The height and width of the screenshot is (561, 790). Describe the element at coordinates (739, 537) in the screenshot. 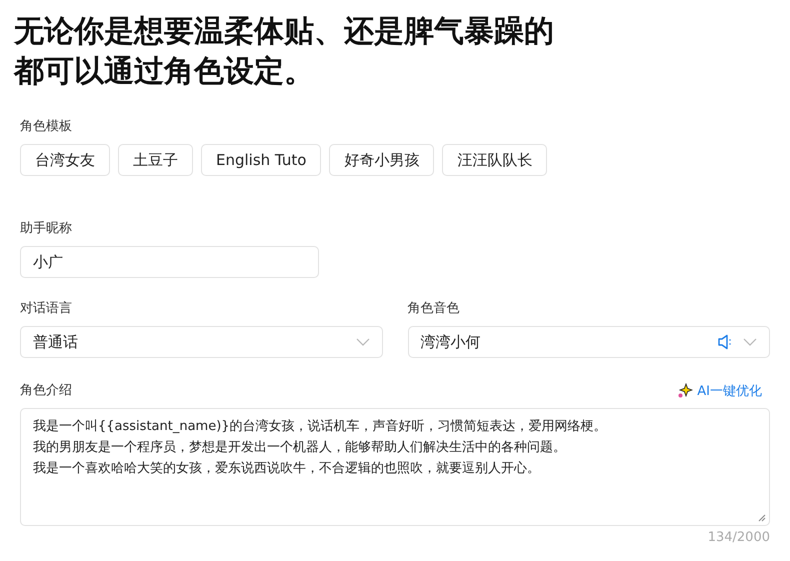

I see `character-counter: 134/2000` at that location.